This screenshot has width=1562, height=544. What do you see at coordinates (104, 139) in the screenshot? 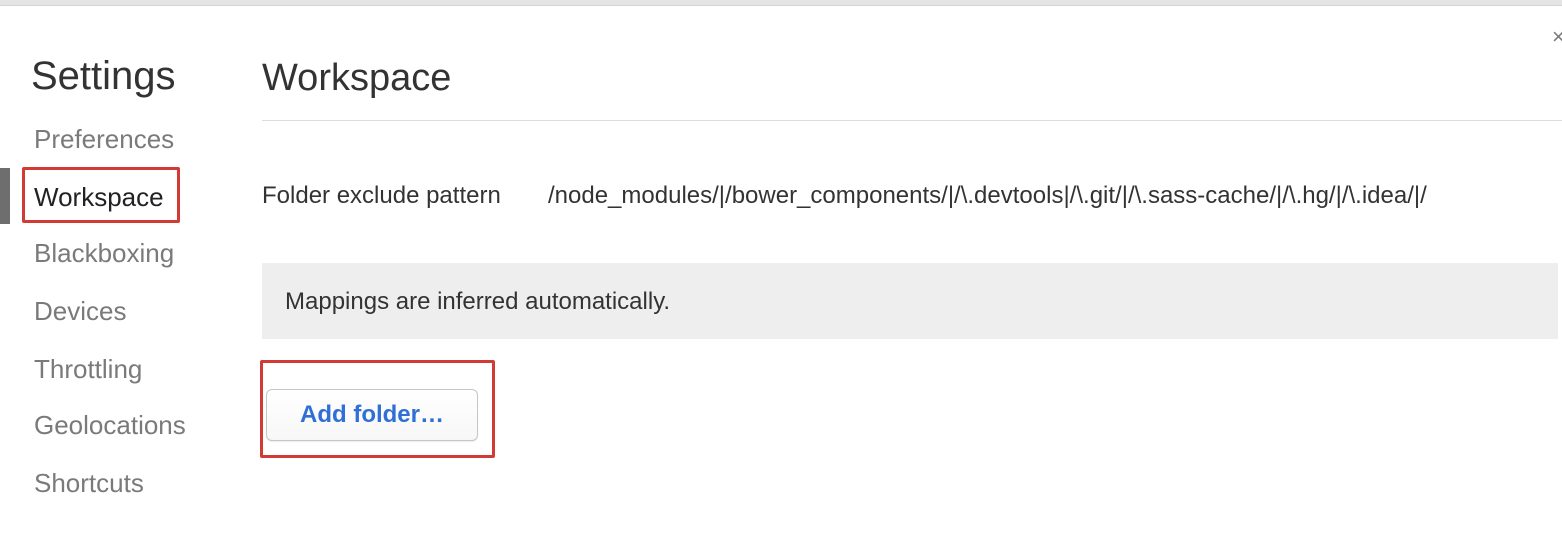
I see `sidebar-item-preferences: Preferences` at bounding box center [104, 139].